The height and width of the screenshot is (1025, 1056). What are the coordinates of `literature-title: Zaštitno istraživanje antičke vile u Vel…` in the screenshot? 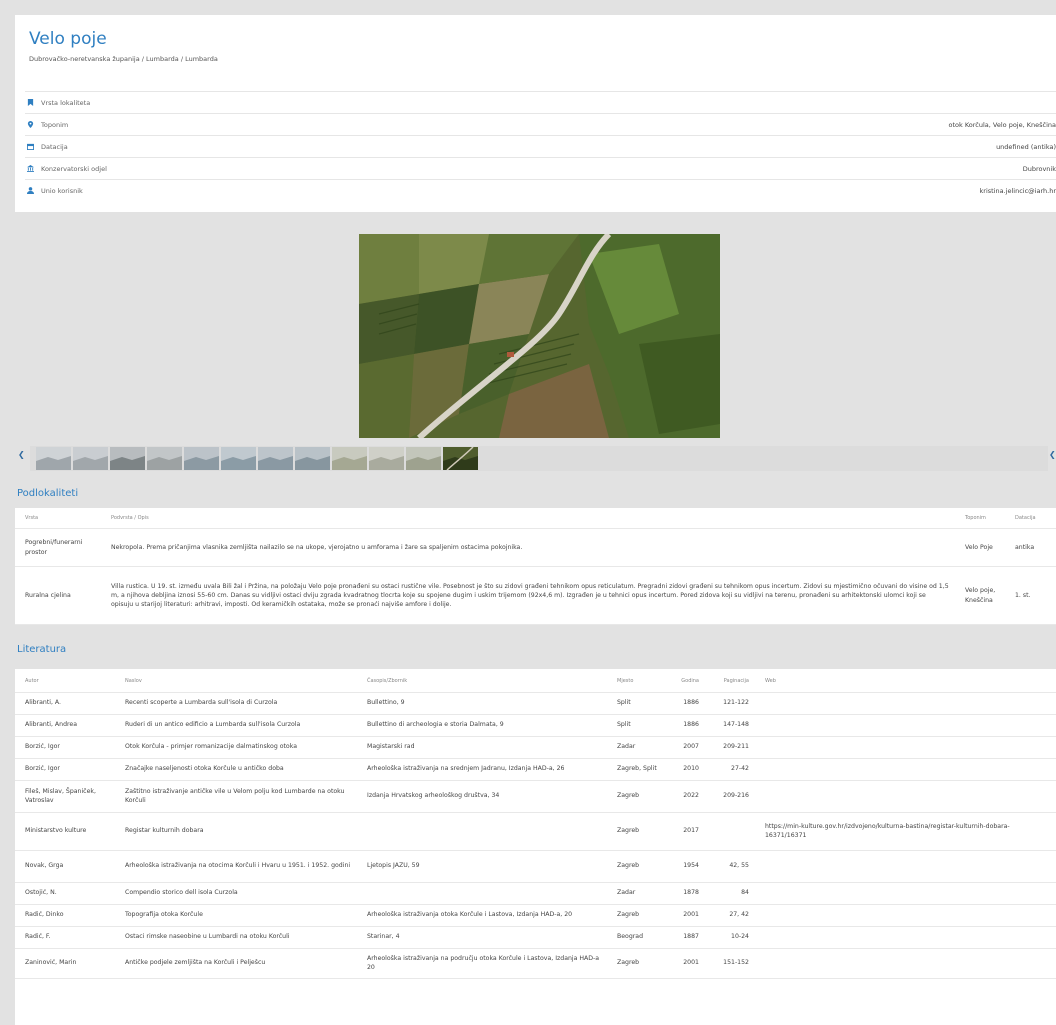 It's located at (236, 796).